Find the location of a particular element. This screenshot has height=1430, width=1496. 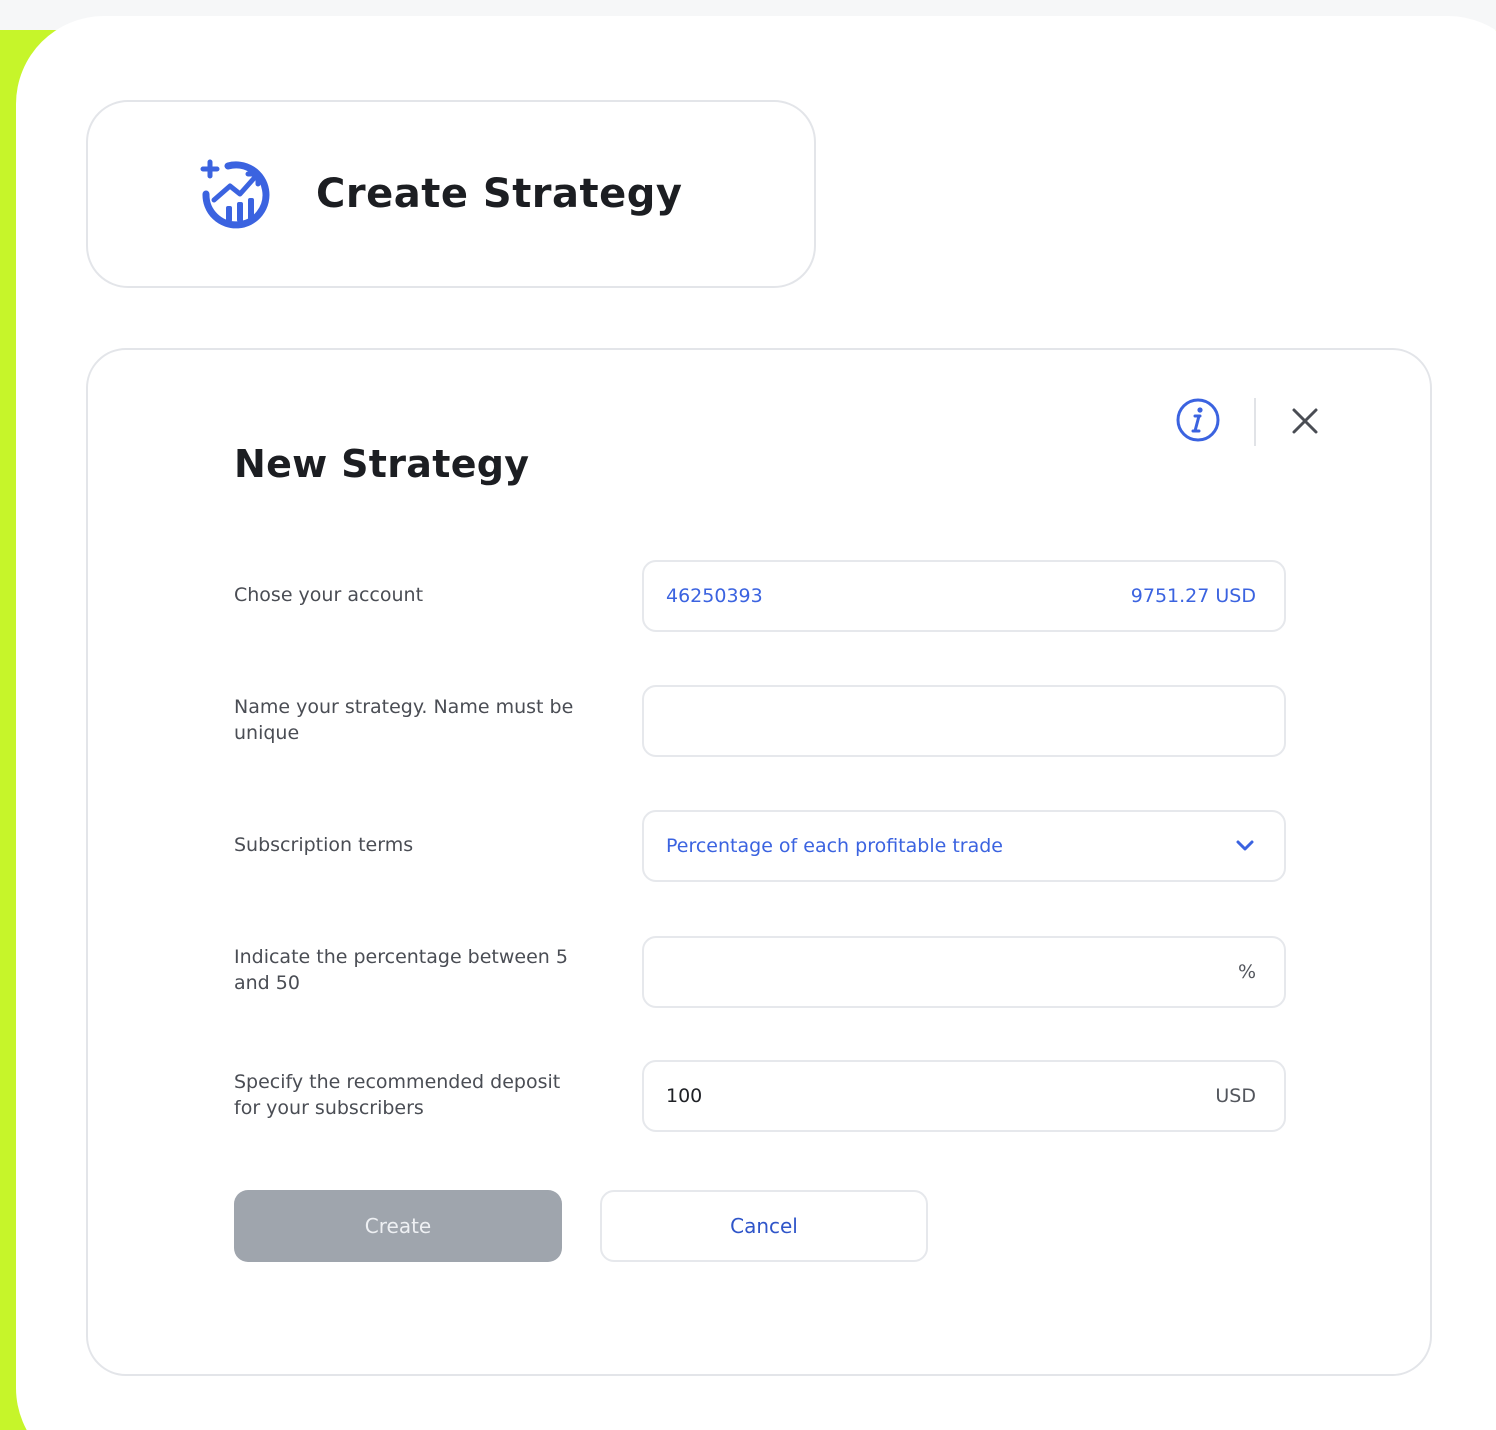

deposit-suffix: USD is located at coordinates (1235, 1096).